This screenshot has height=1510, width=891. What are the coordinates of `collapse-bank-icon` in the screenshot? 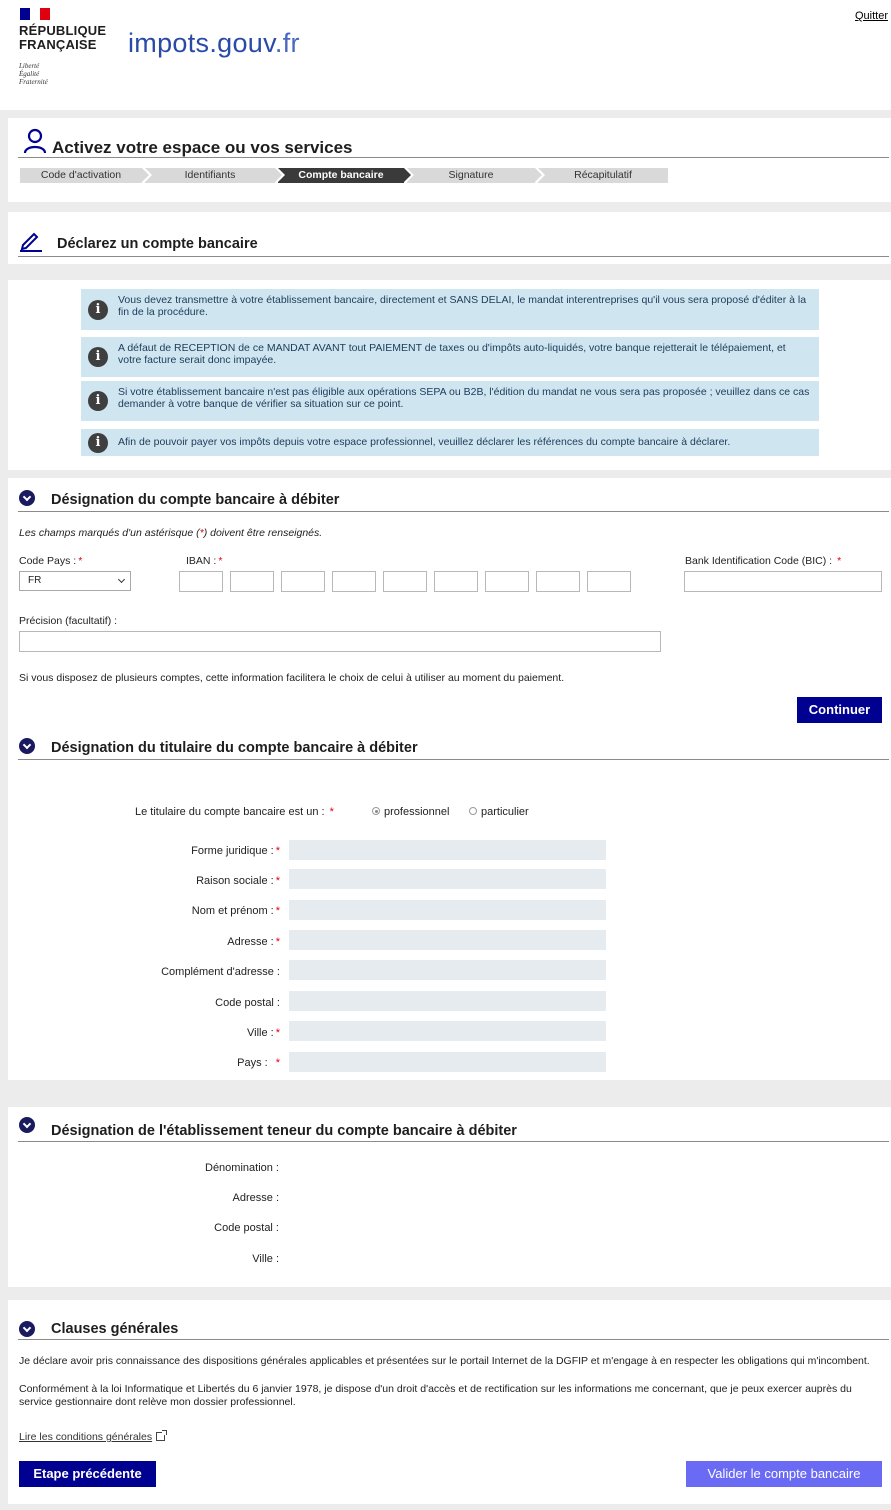 It's located at (27, 1125).